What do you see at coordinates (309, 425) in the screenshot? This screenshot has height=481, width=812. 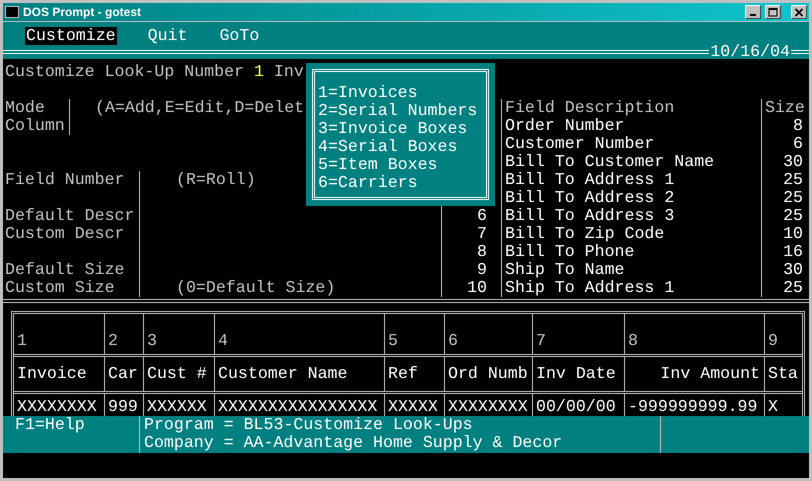 I see `status-text: Program = BL53-Customize Look-Ups` at bounding box center [309, 425].